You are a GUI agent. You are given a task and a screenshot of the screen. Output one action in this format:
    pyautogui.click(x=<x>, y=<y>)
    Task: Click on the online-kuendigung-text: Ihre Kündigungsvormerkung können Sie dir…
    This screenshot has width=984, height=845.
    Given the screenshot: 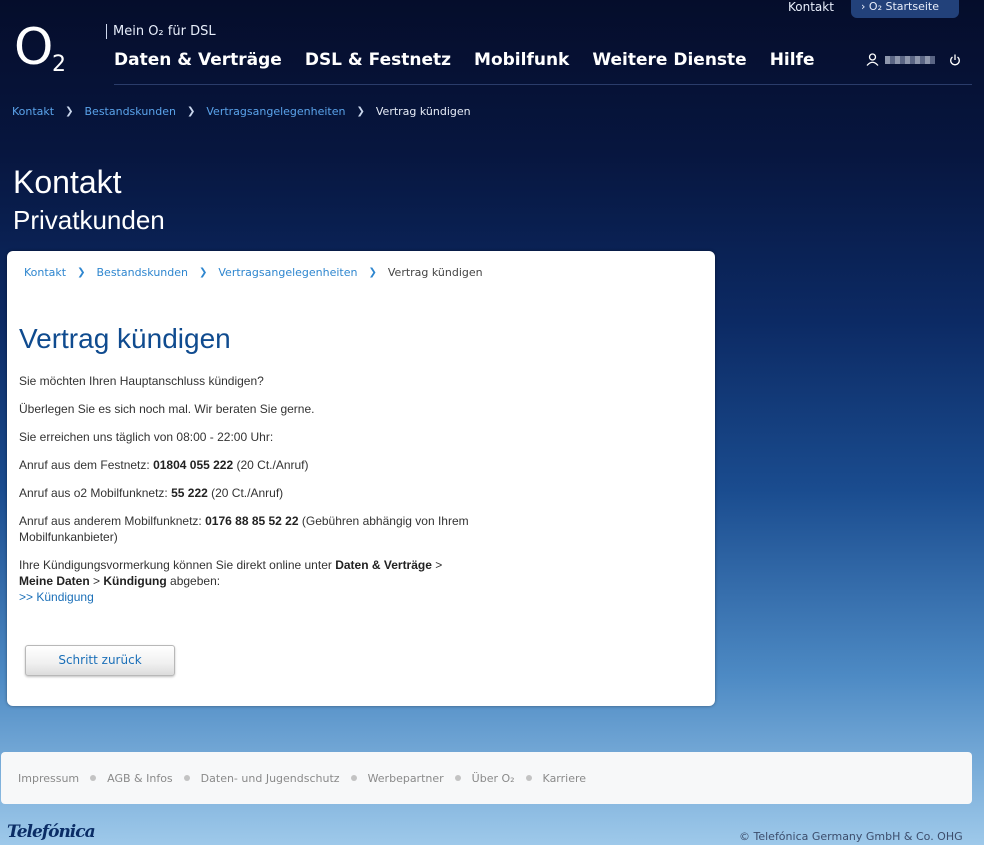 What is the action you would take?
    pyautogui.click(x=254, y=581)
    